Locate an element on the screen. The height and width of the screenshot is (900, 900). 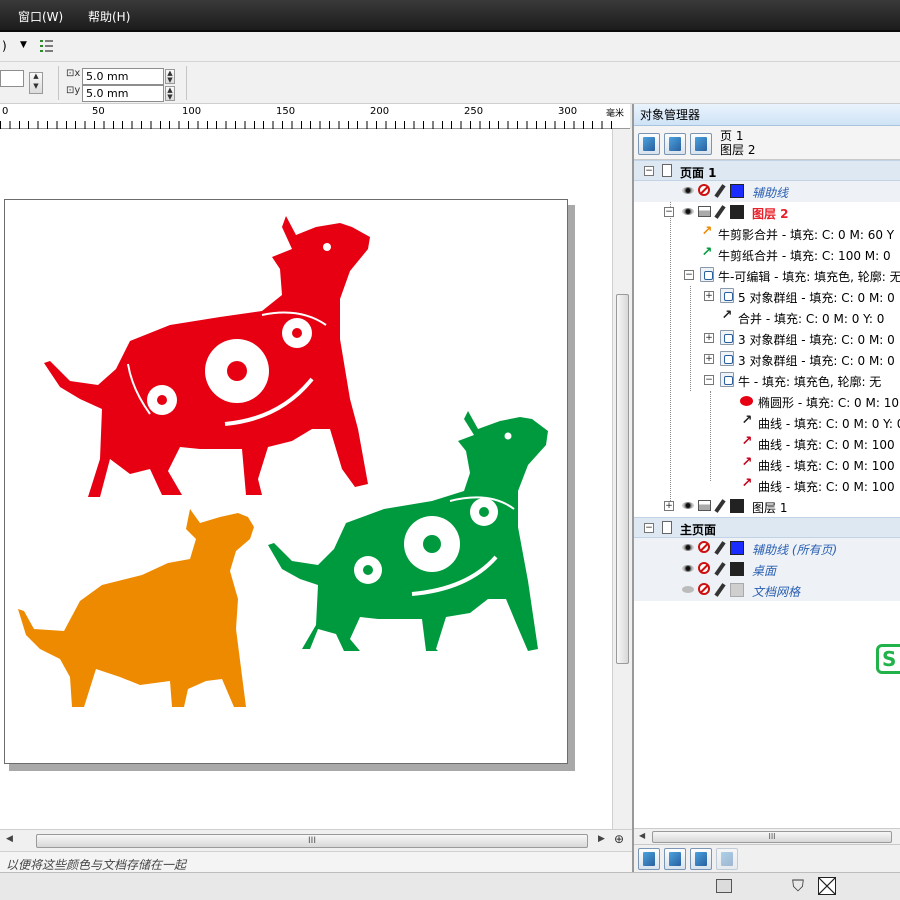
tree-row-guides: 辅助线 is located at coordinates (767, 191).